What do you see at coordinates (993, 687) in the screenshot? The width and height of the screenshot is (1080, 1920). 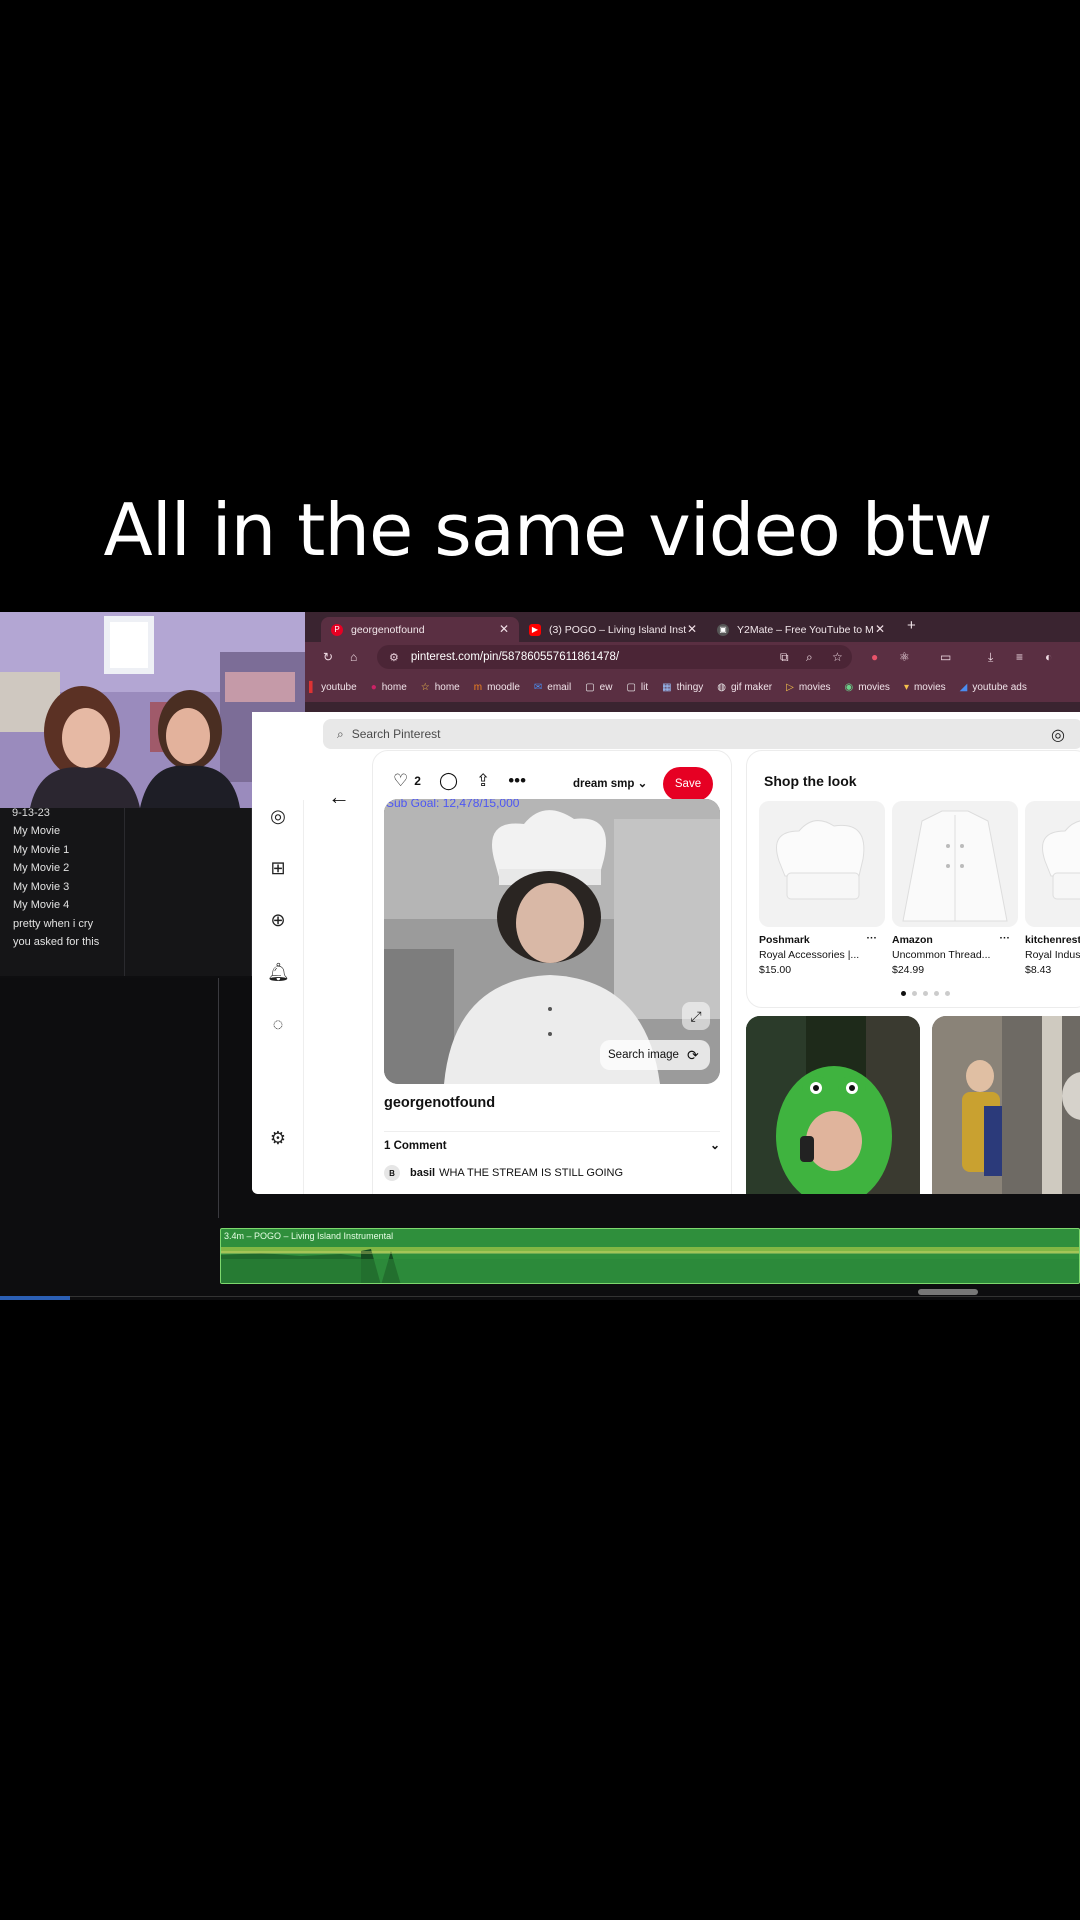 I see `bookmark-item: ◢ youtube ads` at bounding box center [993, 687].